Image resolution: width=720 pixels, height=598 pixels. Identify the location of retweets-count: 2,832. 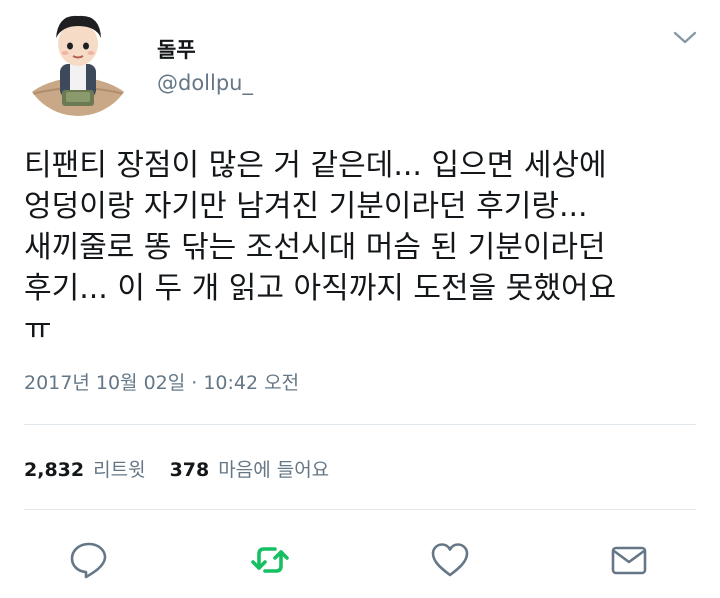
(54, 470).